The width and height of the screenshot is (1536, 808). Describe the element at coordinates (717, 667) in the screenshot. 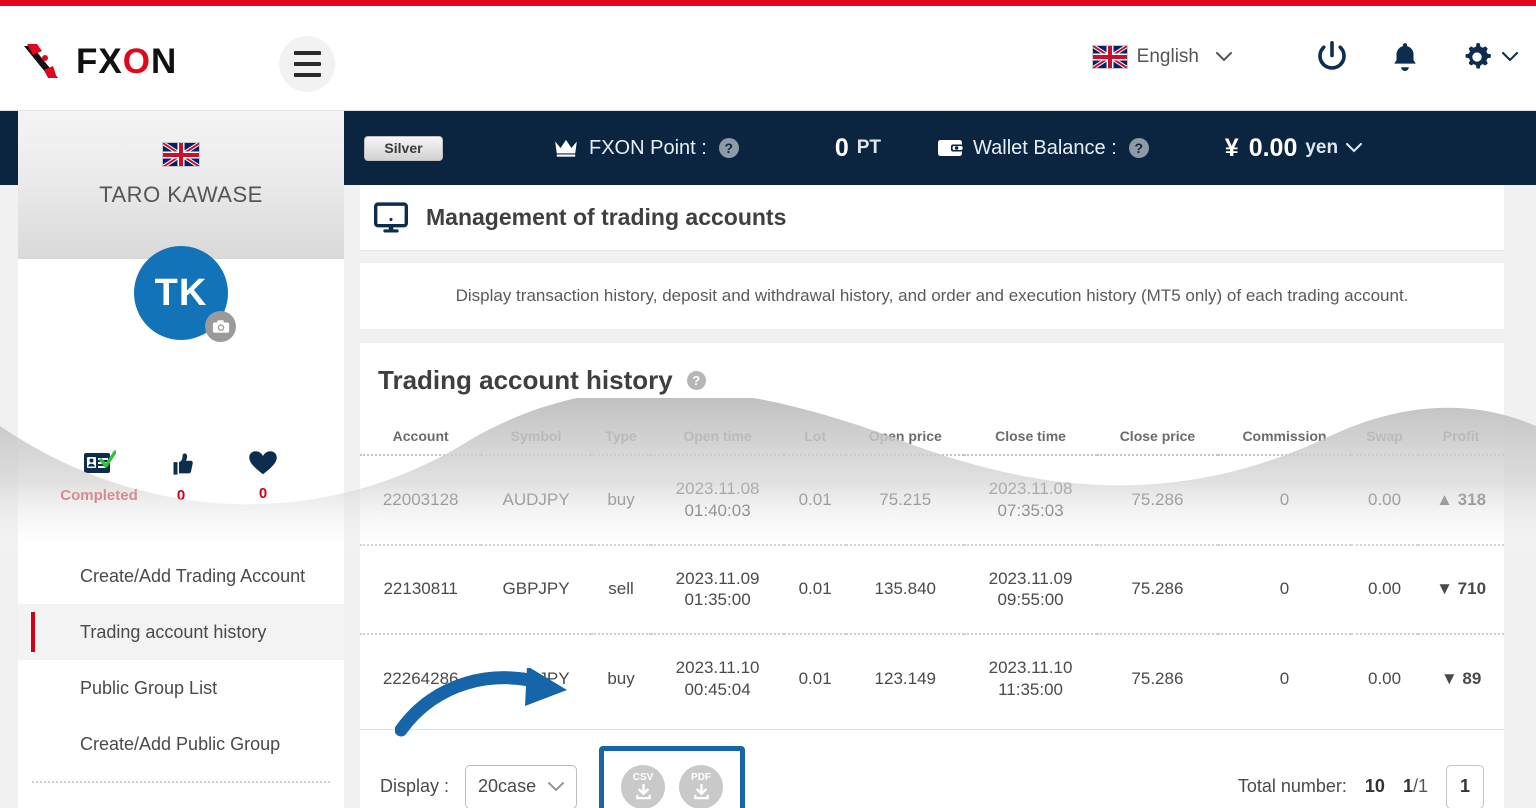

I see `cell-open-date: 2023.11.10` at that location.